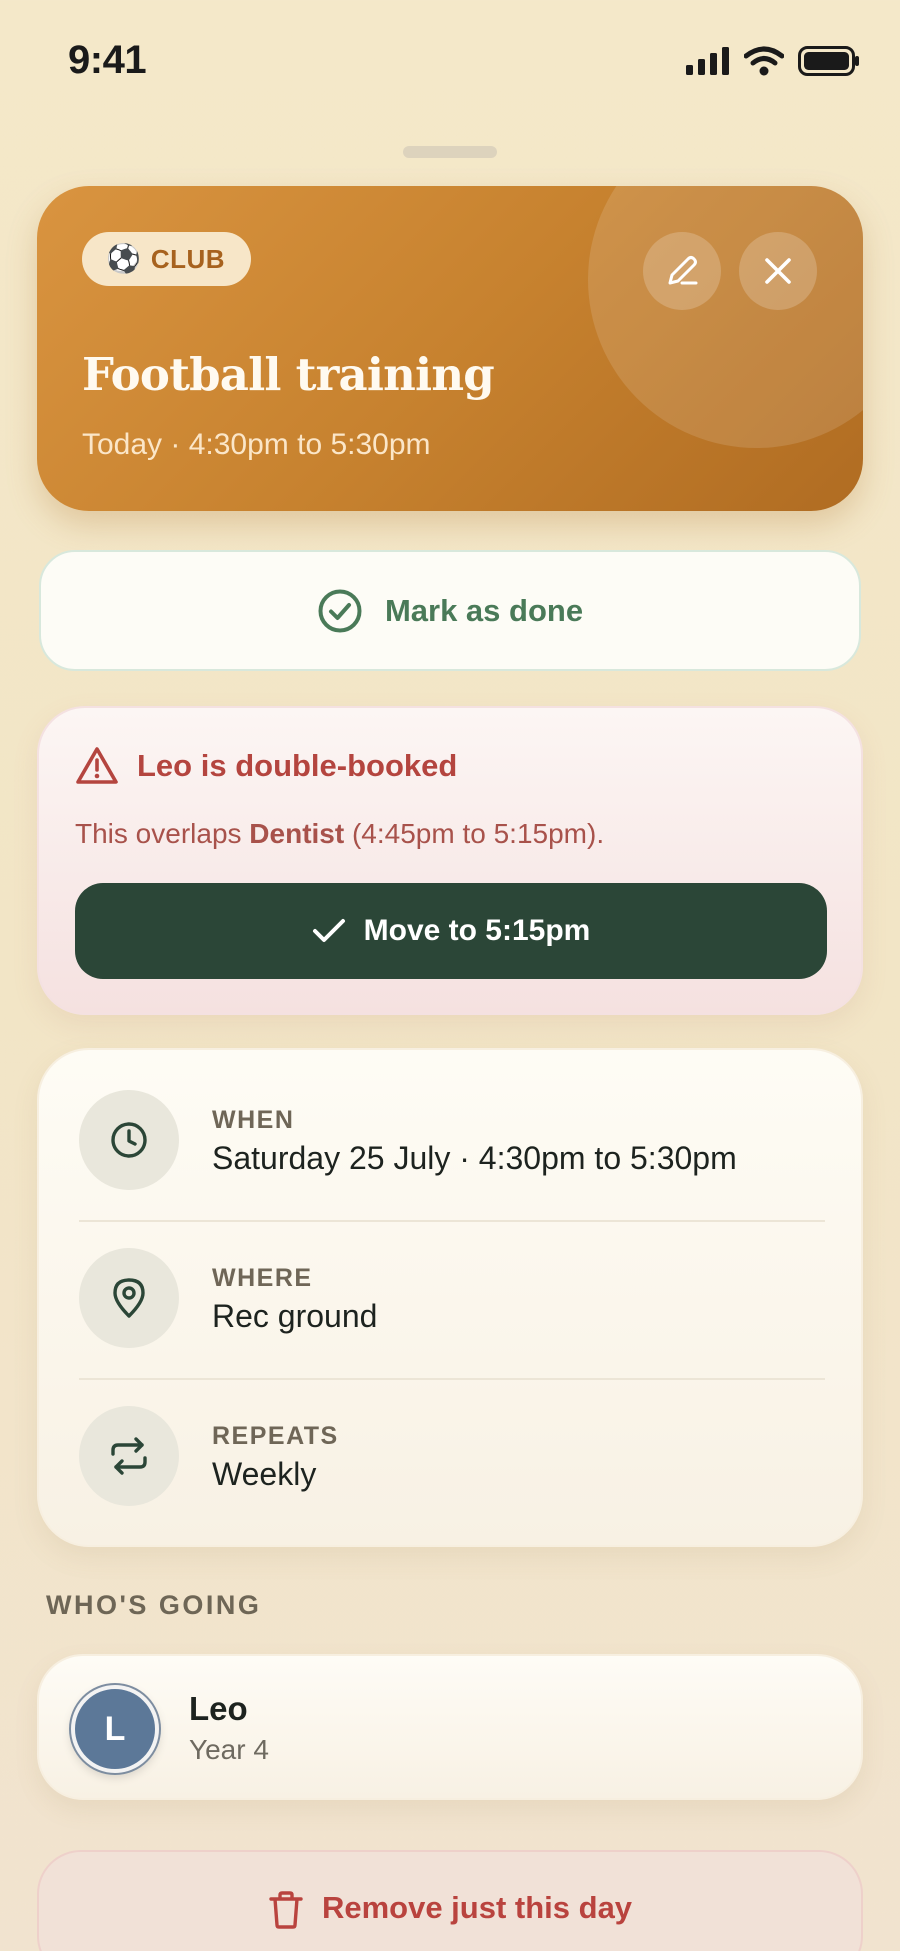 The image size is (900, 1951). Describe the element at coordinates (256, 444) in the screenshot. I see `event-time-summary: Today · 4:30pm to 5:30pm` at that location.